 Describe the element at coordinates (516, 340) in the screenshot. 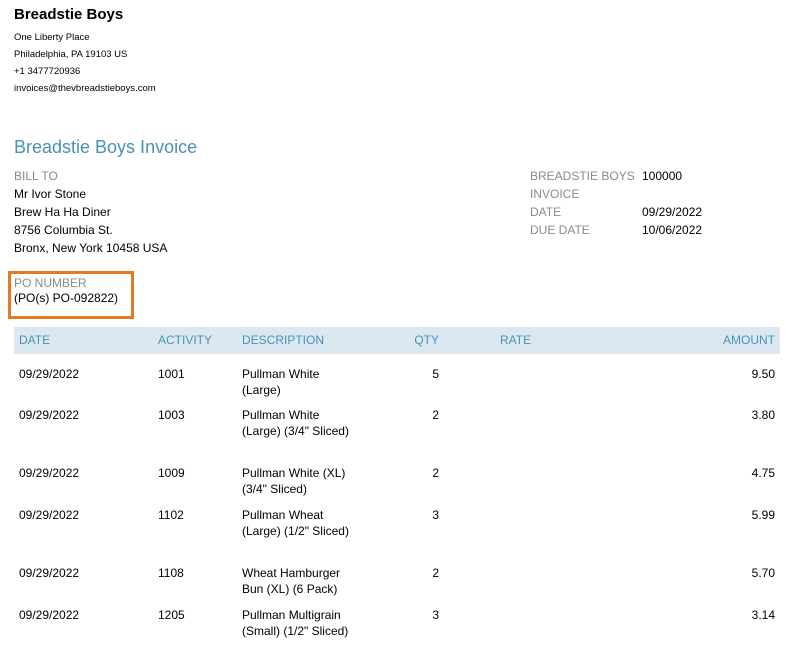

I see `column-header-rate: RATE` at that location.